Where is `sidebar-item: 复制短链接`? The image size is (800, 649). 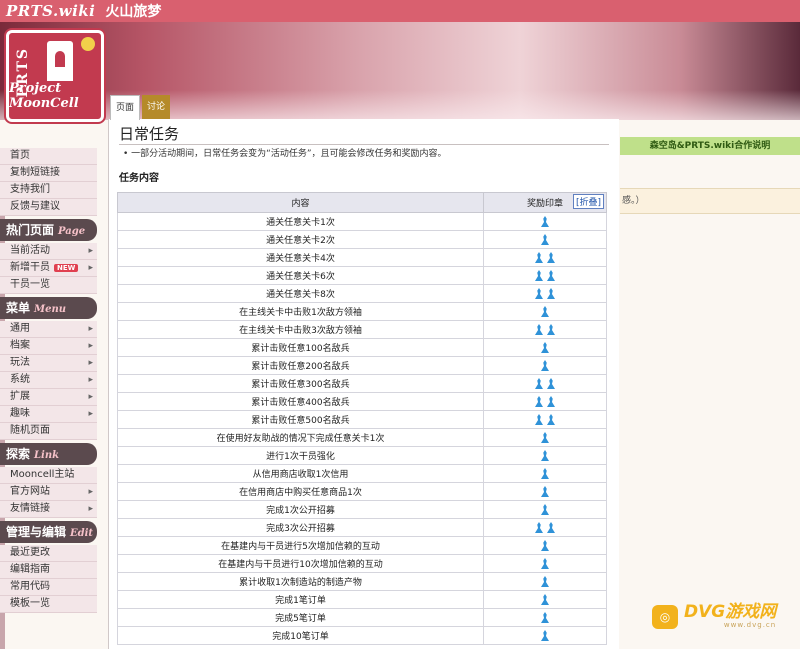 sidebar-item: 复制短链接 is located at coordinates (48, 173).